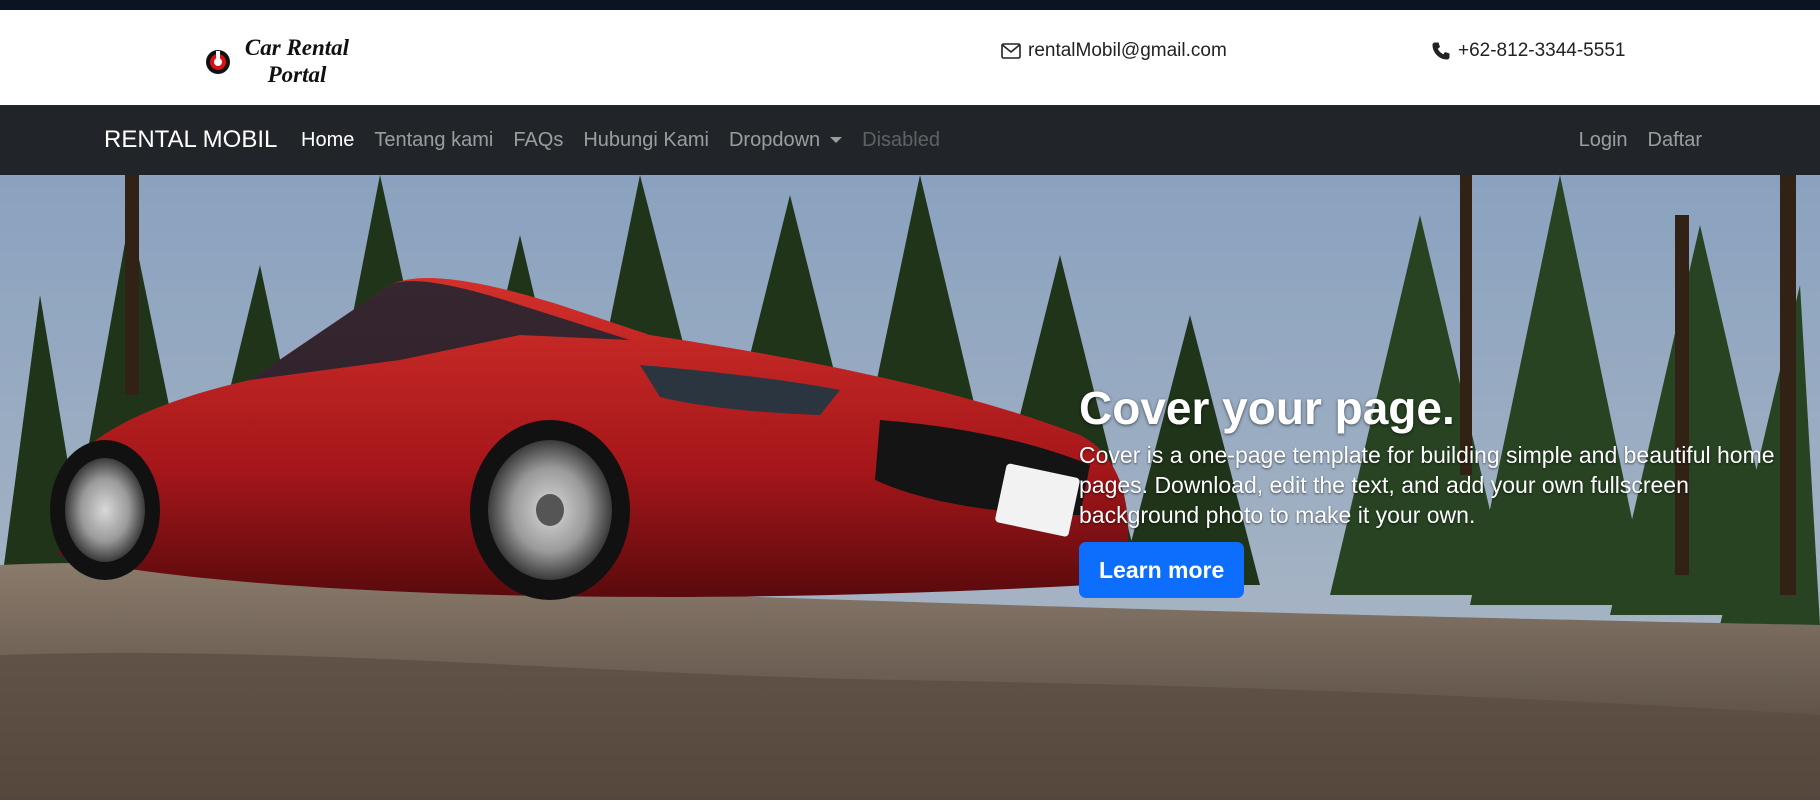 The height and width of the screenshot is (808, 1820). Describe the element at coordinates (836, 140) in the screenshot. I see `caret-down-icon` at that location.